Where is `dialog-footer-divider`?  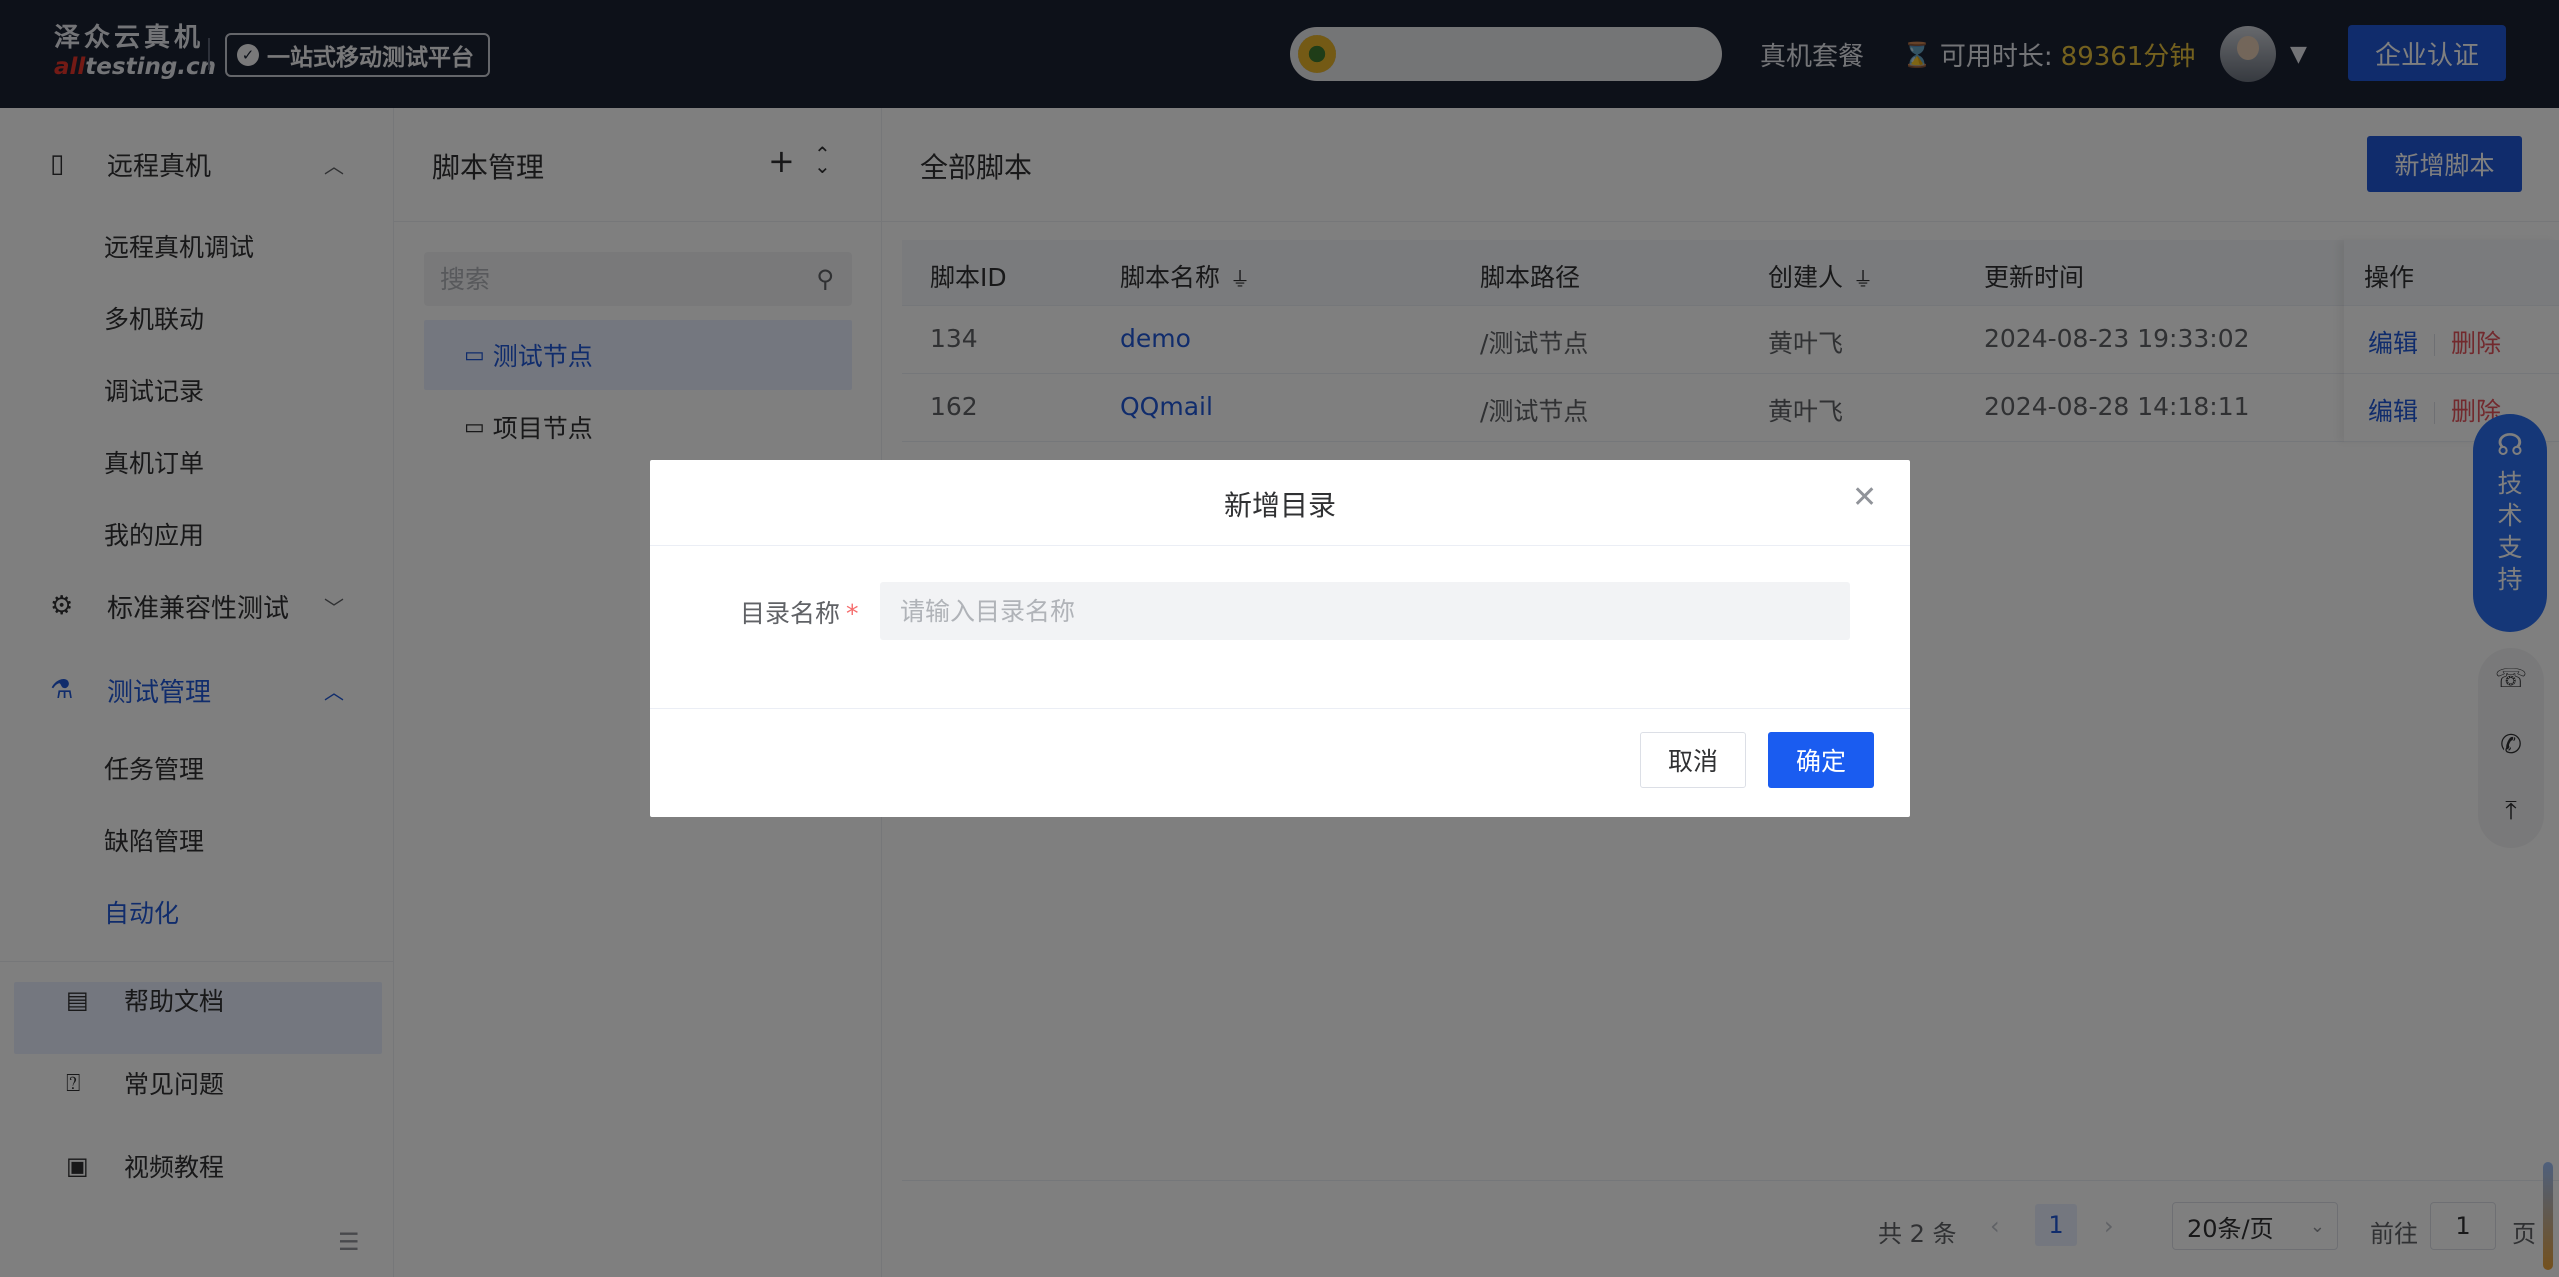
dialog-footer-divider is located at coordinates (1280, 708).